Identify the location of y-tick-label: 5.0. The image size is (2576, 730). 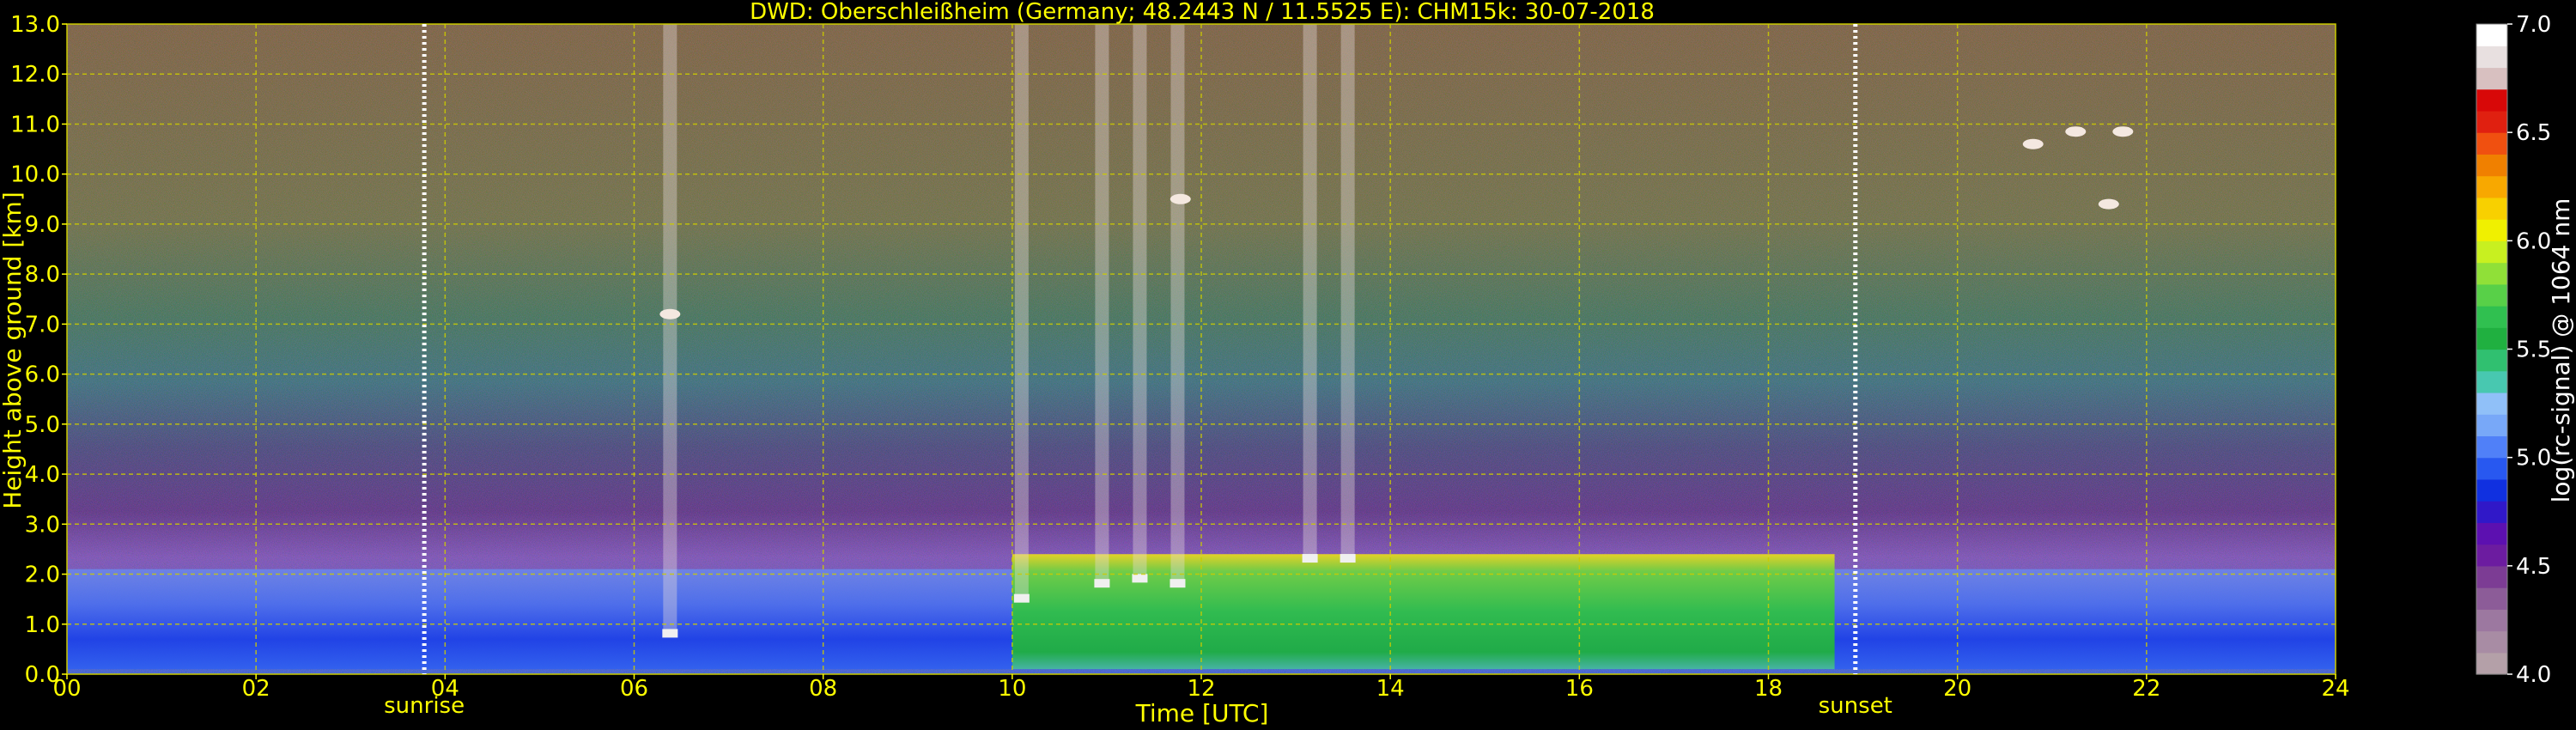
(42, 425).